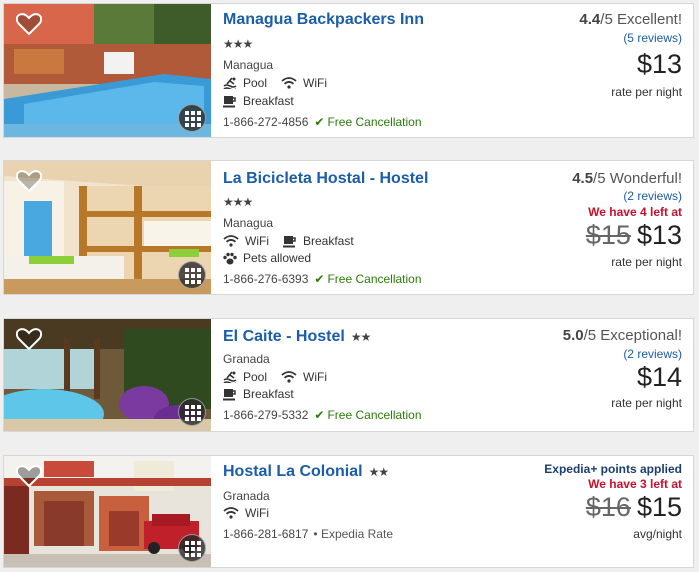  I want to click on amenity-label: Pets allowed, so click(277, 258).